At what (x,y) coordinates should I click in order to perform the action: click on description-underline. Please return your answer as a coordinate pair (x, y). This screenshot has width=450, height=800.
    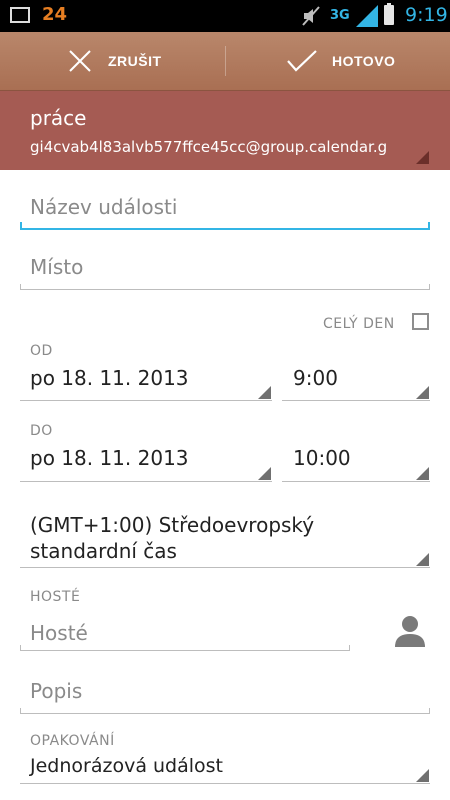
    Looking at the image, I should click on (225, 713).